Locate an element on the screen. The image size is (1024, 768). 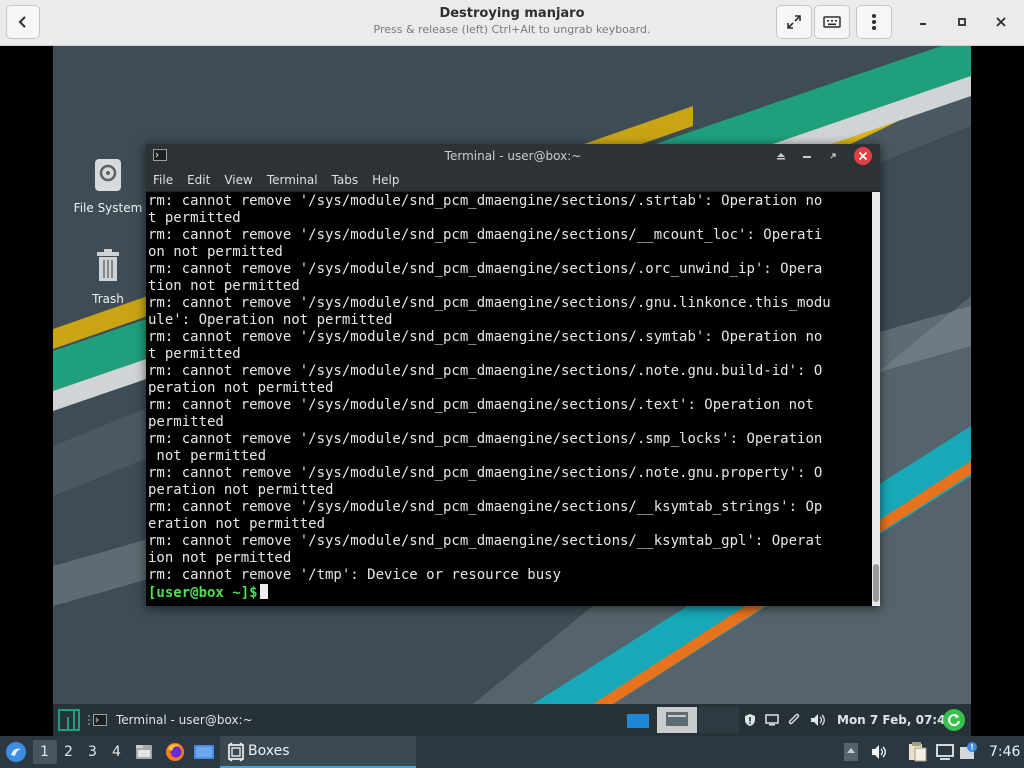
terminal-line: eration not permitted is located at coordinates (237, 524).